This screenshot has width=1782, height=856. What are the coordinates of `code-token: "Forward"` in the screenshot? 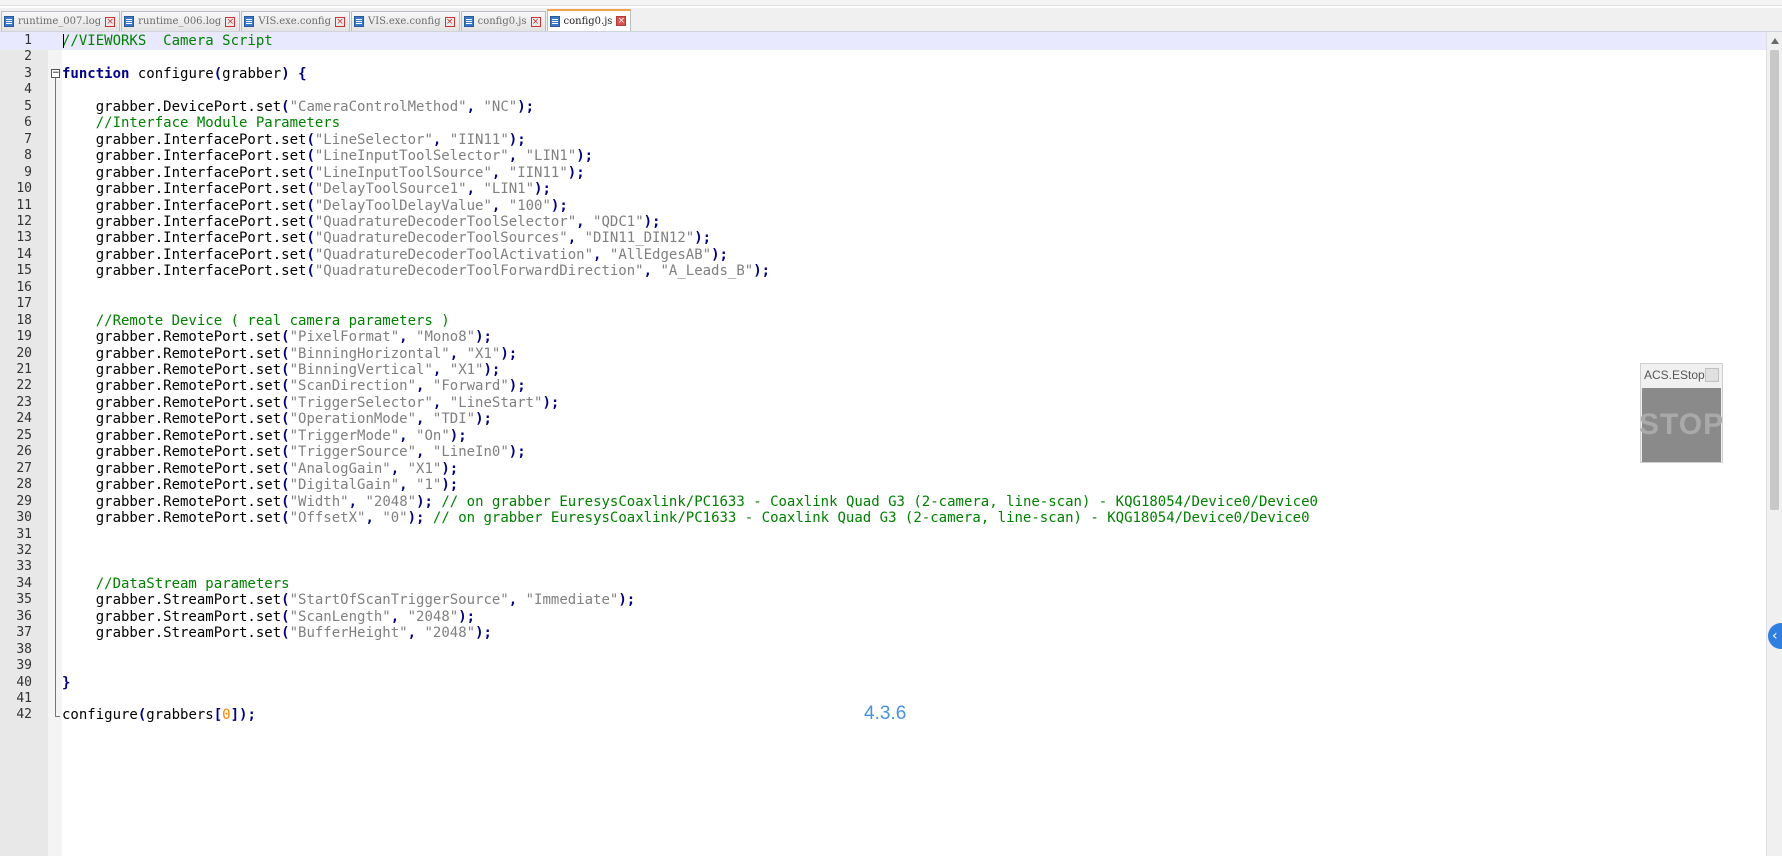 It's located at (470, 386).